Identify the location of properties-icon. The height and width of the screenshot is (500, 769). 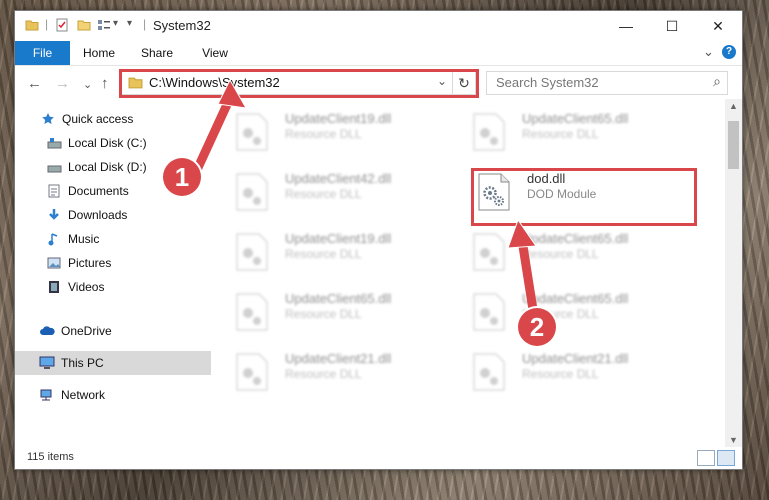
(62, 25).